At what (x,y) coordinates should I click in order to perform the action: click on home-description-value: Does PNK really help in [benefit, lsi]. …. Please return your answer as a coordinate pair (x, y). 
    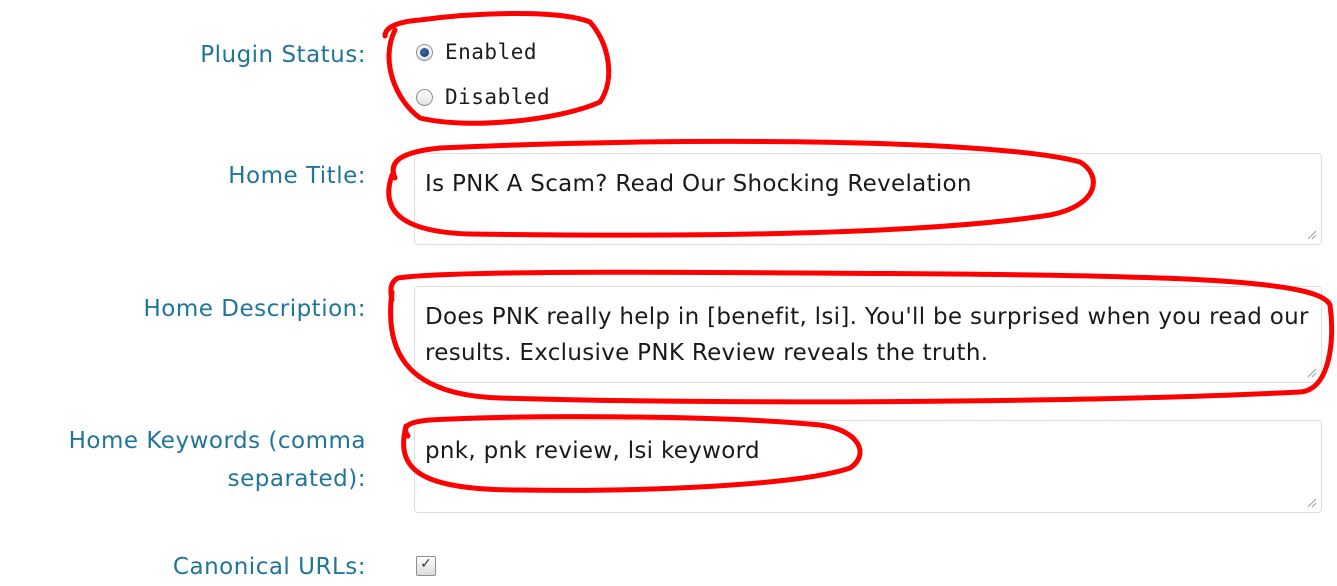
    Looking at the image, I should click on (867, 335).